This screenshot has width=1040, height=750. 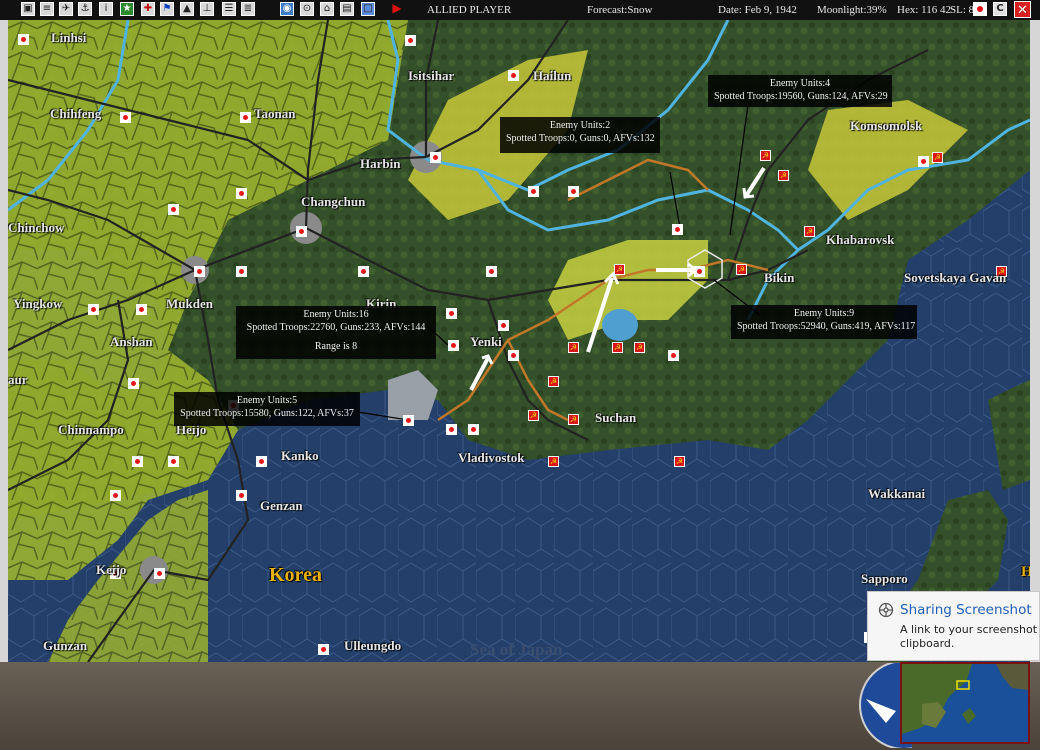 What do you see at coordinates (327, 9) in the screenshot?
I see `report-icon: ⌂` at bounding box center [327, 9].